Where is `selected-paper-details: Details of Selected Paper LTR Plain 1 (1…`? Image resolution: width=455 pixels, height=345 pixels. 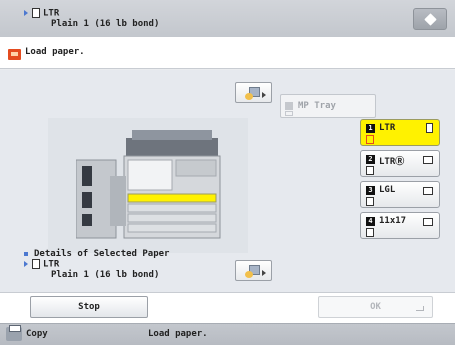 selected-paper-details: Details of Selected Paper LTR Plain 1 (1… is located at coordinates (96, 264).